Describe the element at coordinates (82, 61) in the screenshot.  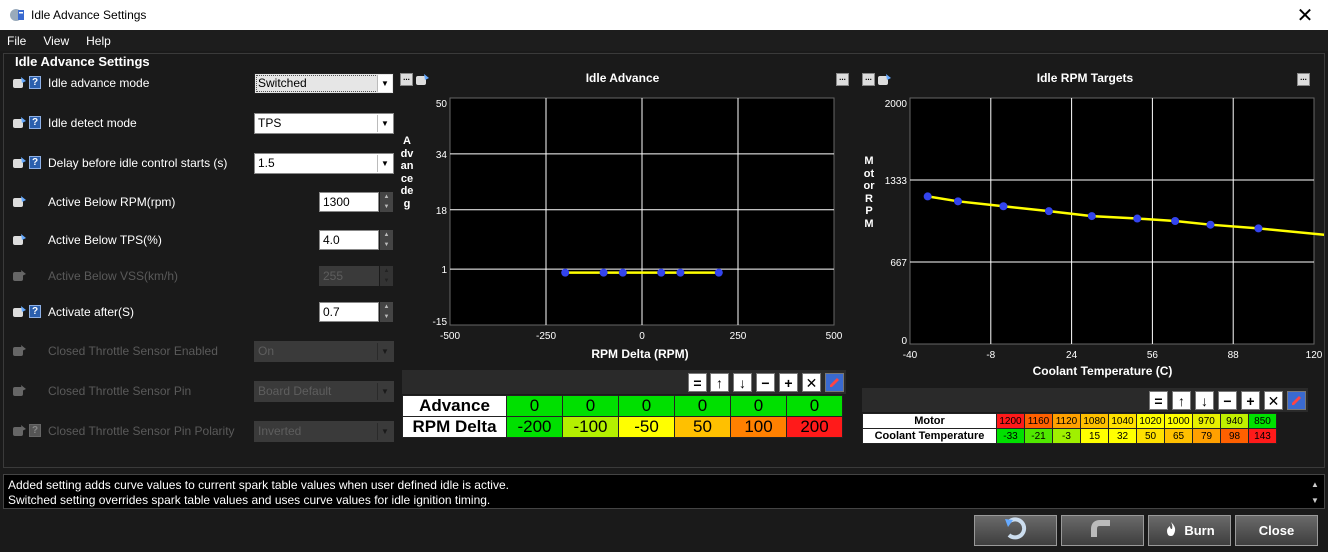
I see `settings-panel-title: Idle Advance Settings` at that location.